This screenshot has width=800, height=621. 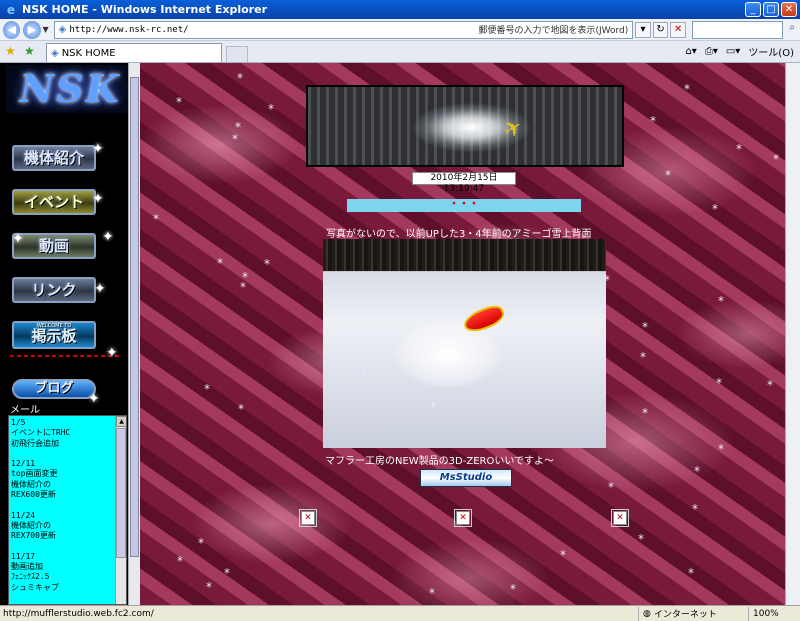 What do you see at coordinates (647, 613) in the screenshot?
I see `globe-icon: ◍` at bounding box center [647, 613].